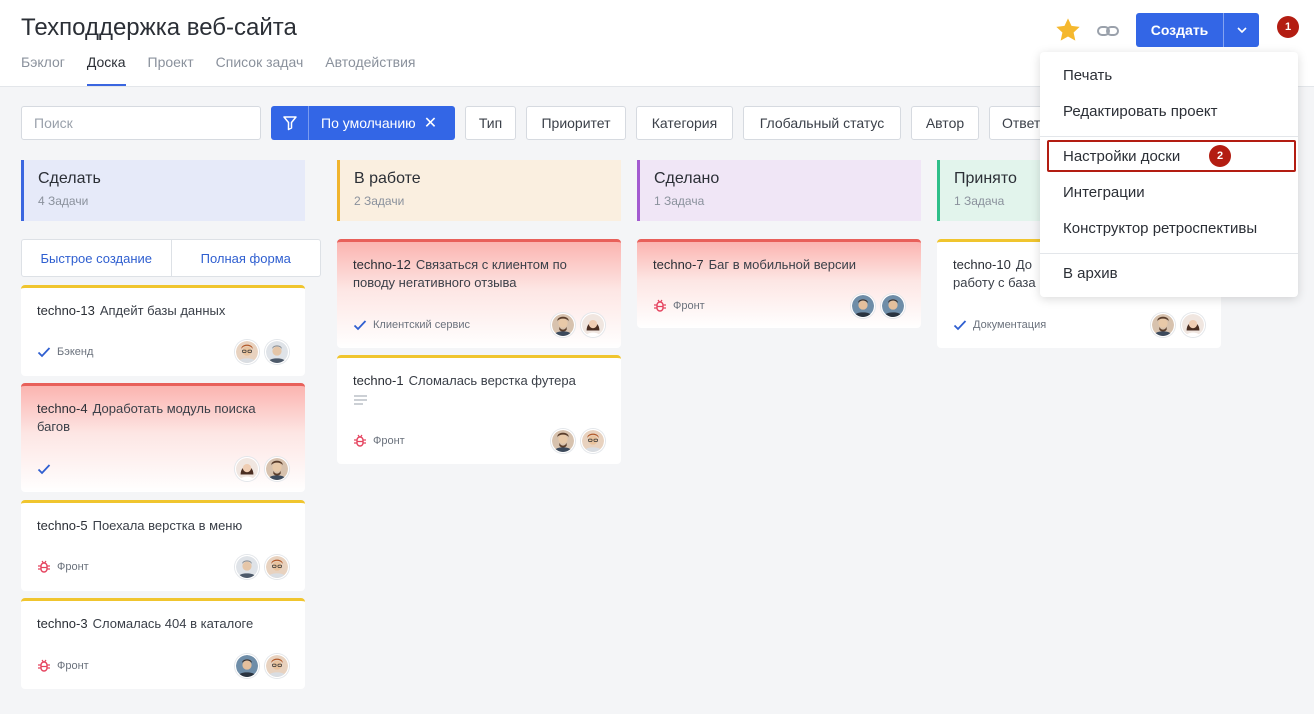  What do you see at coordinates (260, 70) in the screenshot?
I see `tab-task-list: Список задач` at bounding box center [260, 70].